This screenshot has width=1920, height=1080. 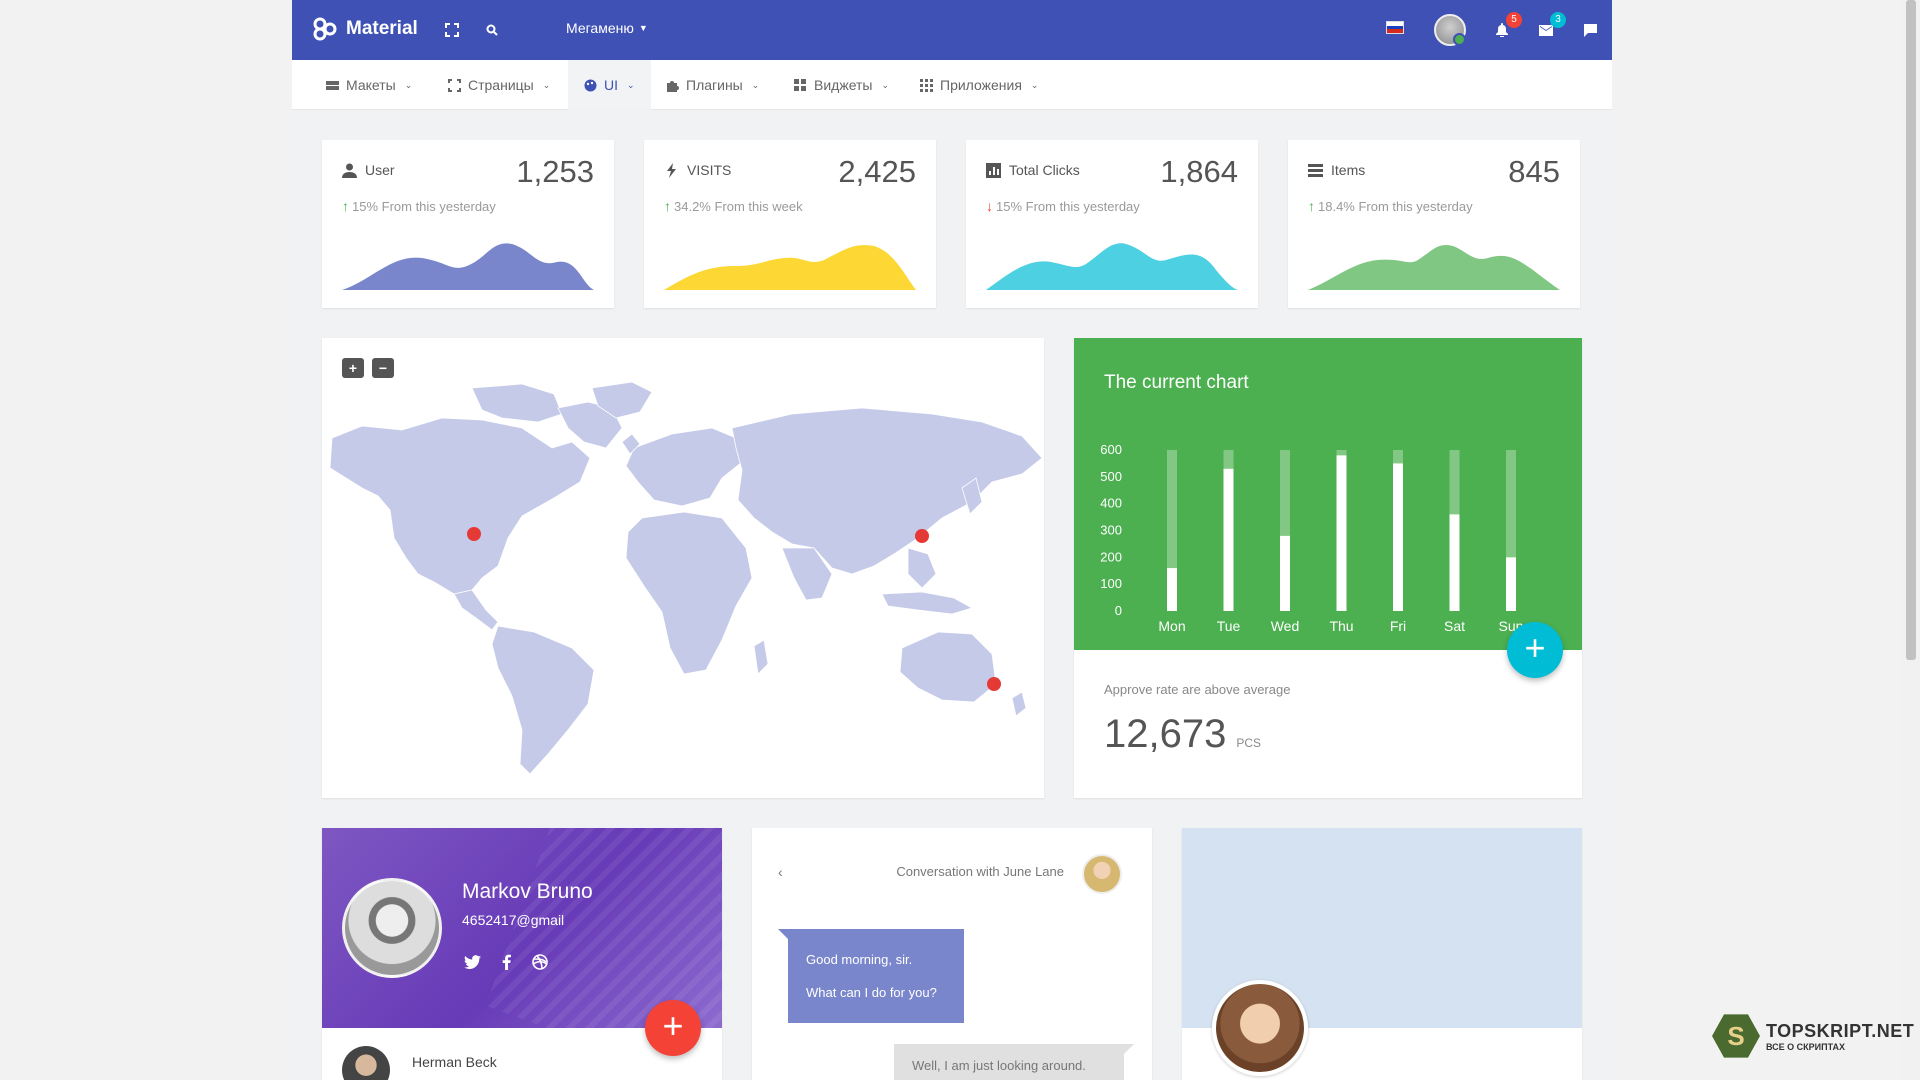 I want to click on menu-item-plugins: Плагины ⌄, so click(x=712, y=85).